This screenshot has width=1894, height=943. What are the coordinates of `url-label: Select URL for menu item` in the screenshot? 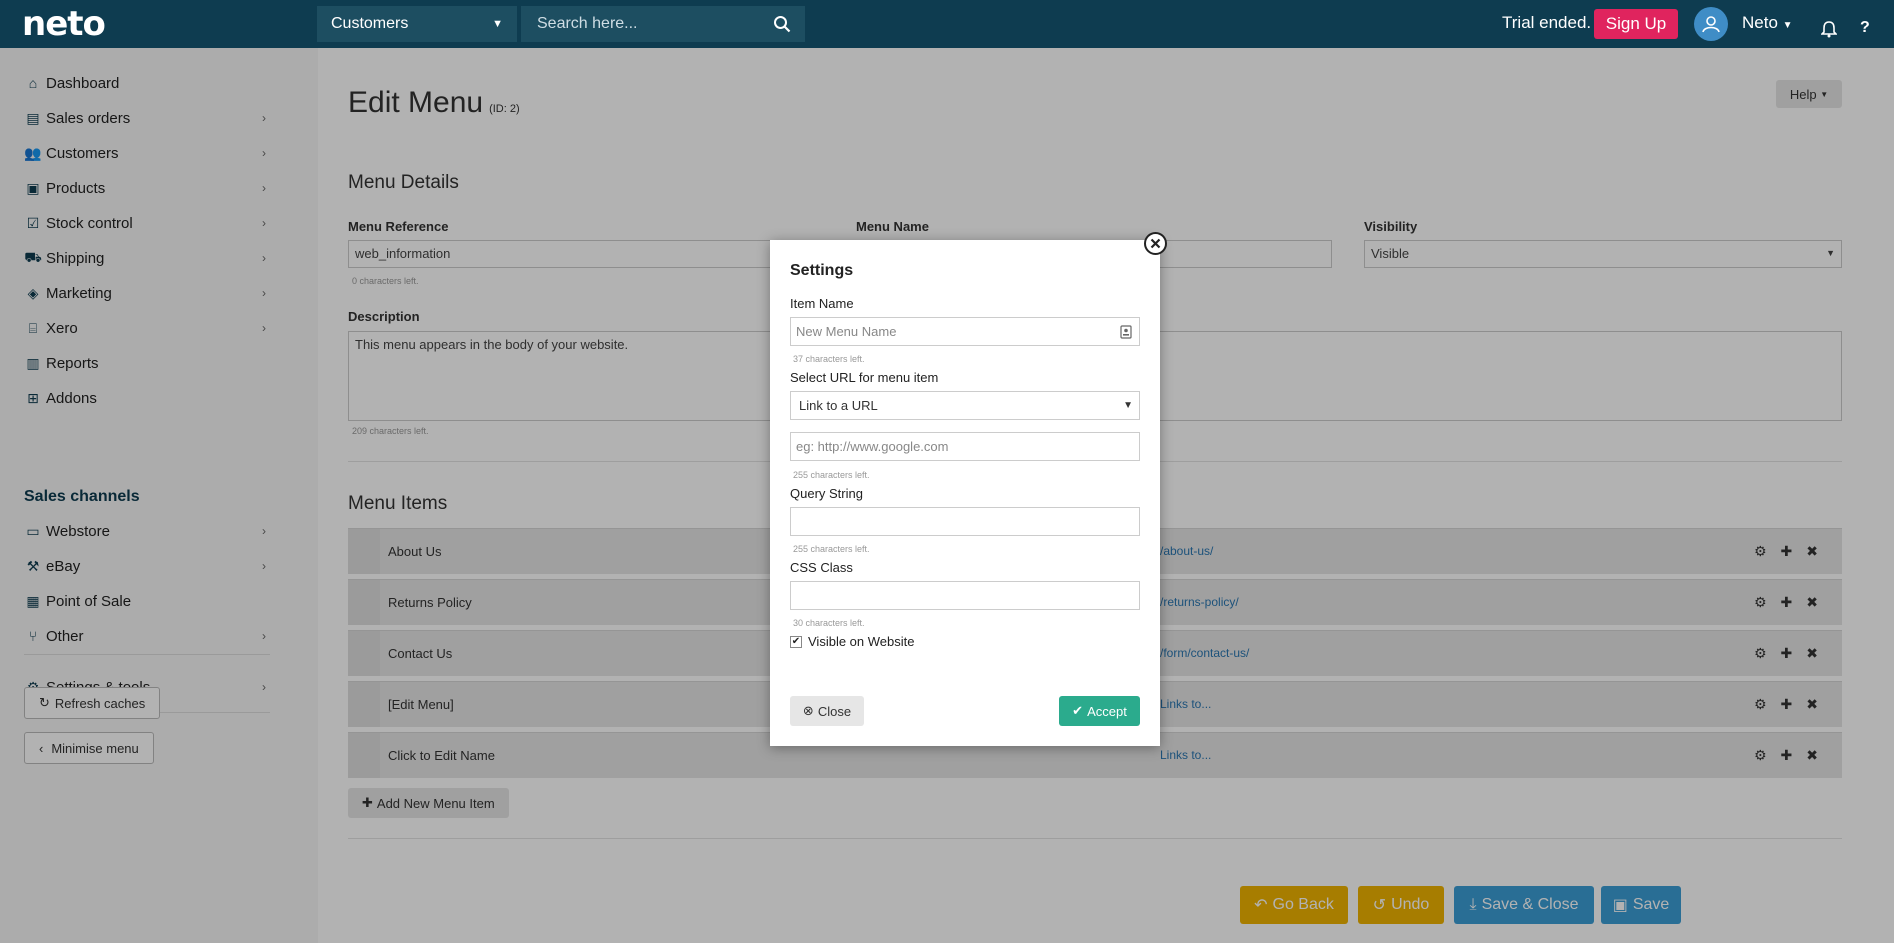 It's located at (864, 377).